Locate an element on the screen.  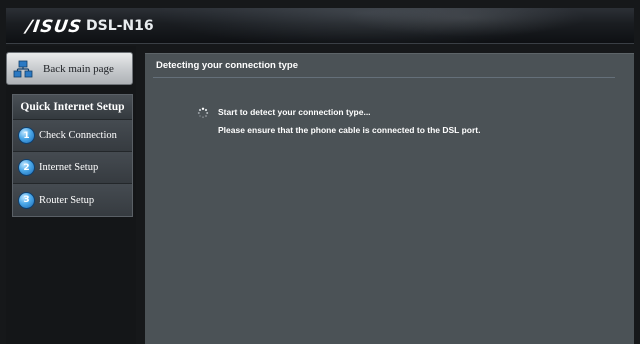
page-title: Detecting your connection type is located at coordinates (227, 65).